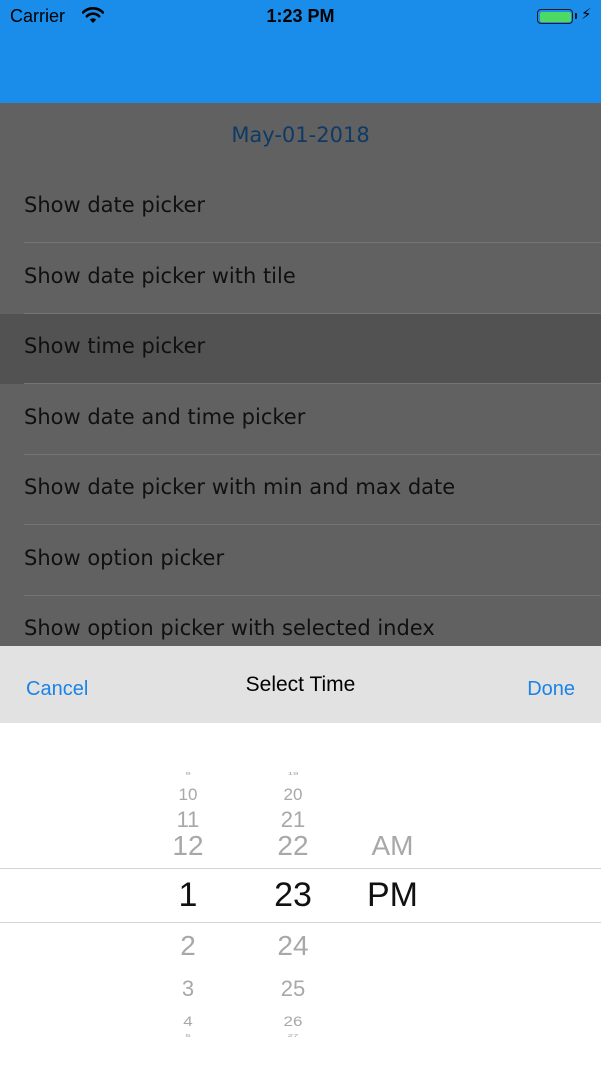  Describe the element at coordinates (188, 945) in the screenshot. I see `wheel-value: 2` at that location.